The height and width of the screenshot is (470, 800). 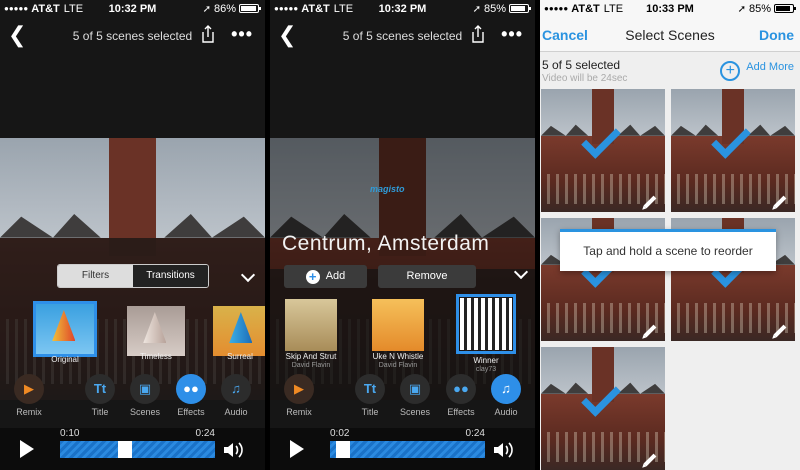 I want to click on status-bar: ●●●●● AT&T LTE 10:32 PM ➚ 85%, so click(x=402, y=9).